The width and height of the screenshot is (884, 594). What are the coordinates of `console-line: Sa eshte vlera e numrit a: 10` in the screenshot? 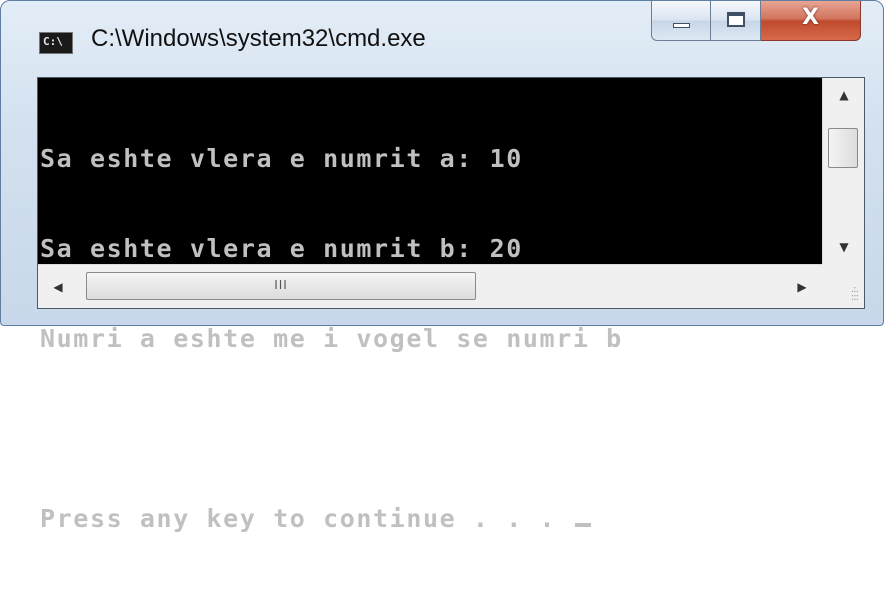 It's located at (281, 158).